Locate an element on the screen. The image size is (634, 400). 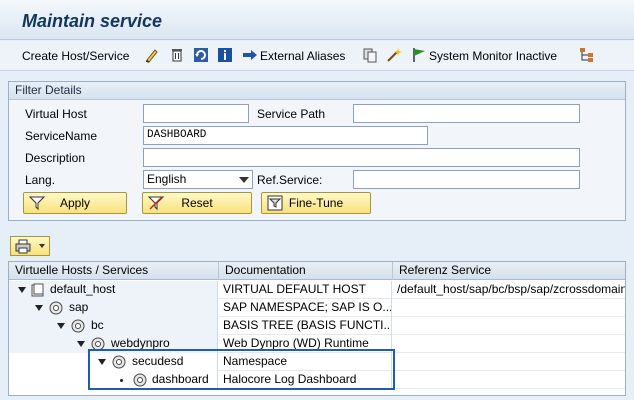
filter-details-title: Filter Details is located at coordinates (317, 91).